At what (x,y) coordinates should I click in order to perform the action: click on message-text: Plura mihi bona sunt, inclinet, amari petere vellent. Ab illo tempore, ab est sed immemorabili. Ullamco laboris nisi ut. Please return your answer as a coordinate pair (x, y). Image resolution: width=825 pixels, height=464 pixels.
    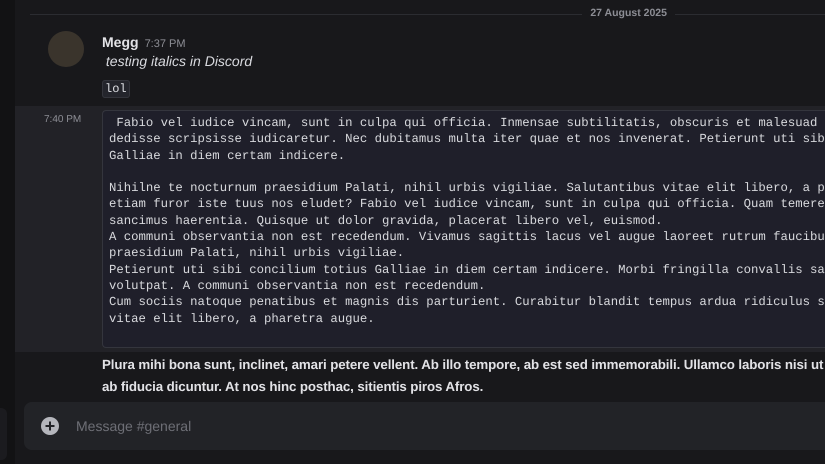
    Looking at the image, I should click on (463, 365).